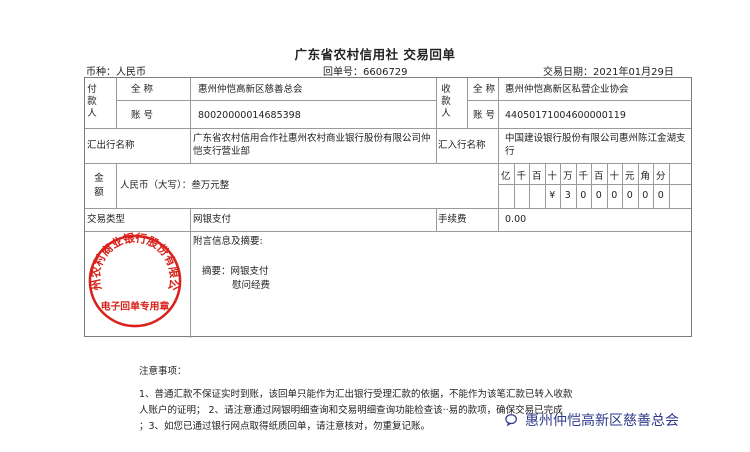 This screenshot has width=750, height=452. I want to click on notes-title: 注意事项：, so click(163, 371).